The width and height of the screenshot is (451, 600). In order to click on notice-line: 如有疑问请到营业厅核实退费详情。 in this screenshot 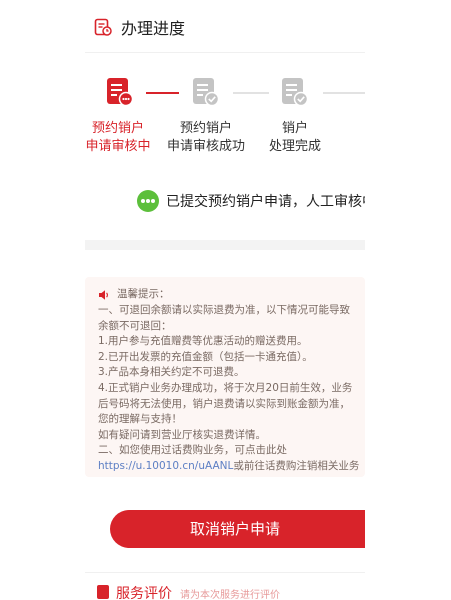, I will do `click(182, 434)`.